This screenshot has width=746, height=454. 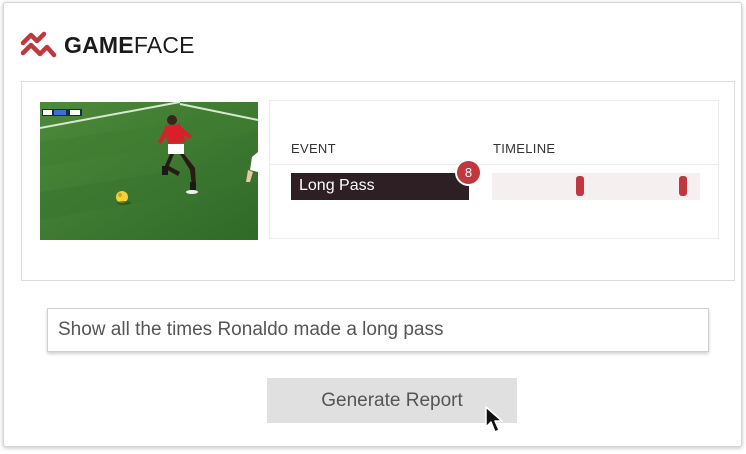 What do you see at coordinates (99, 44) in the screenshot?
I see `brand-name-bold: GAME` at bounding box center [99, 44].